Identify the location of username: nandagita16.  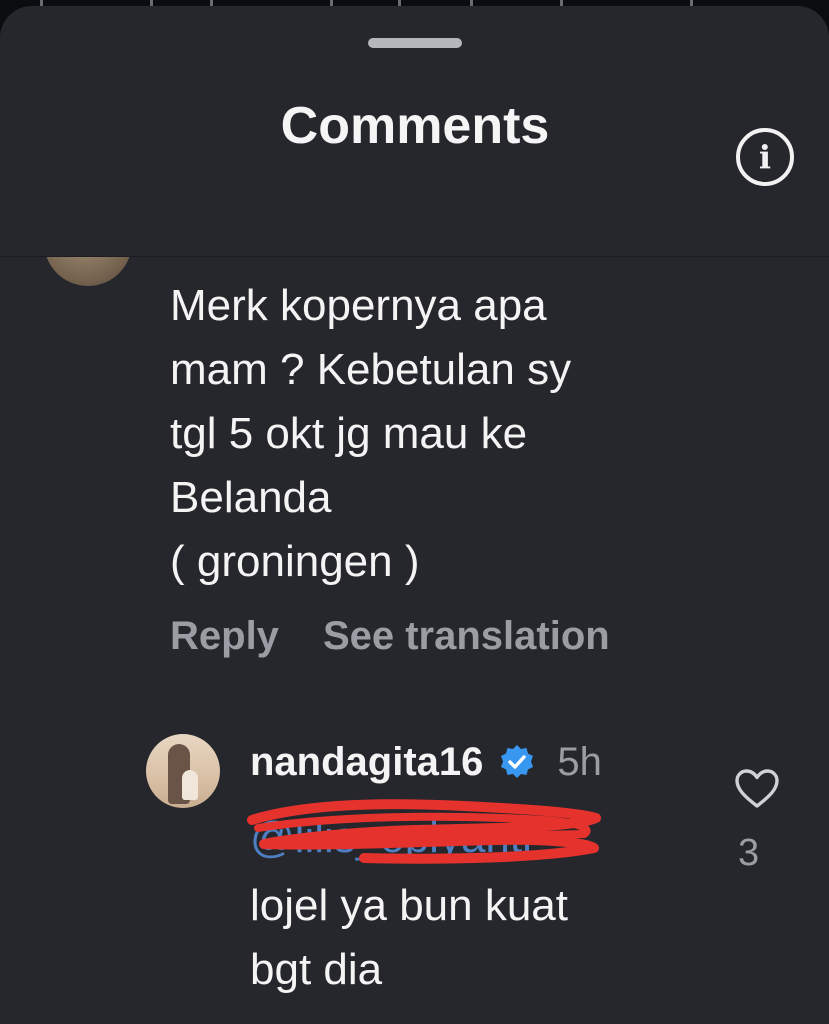
(366, 762).